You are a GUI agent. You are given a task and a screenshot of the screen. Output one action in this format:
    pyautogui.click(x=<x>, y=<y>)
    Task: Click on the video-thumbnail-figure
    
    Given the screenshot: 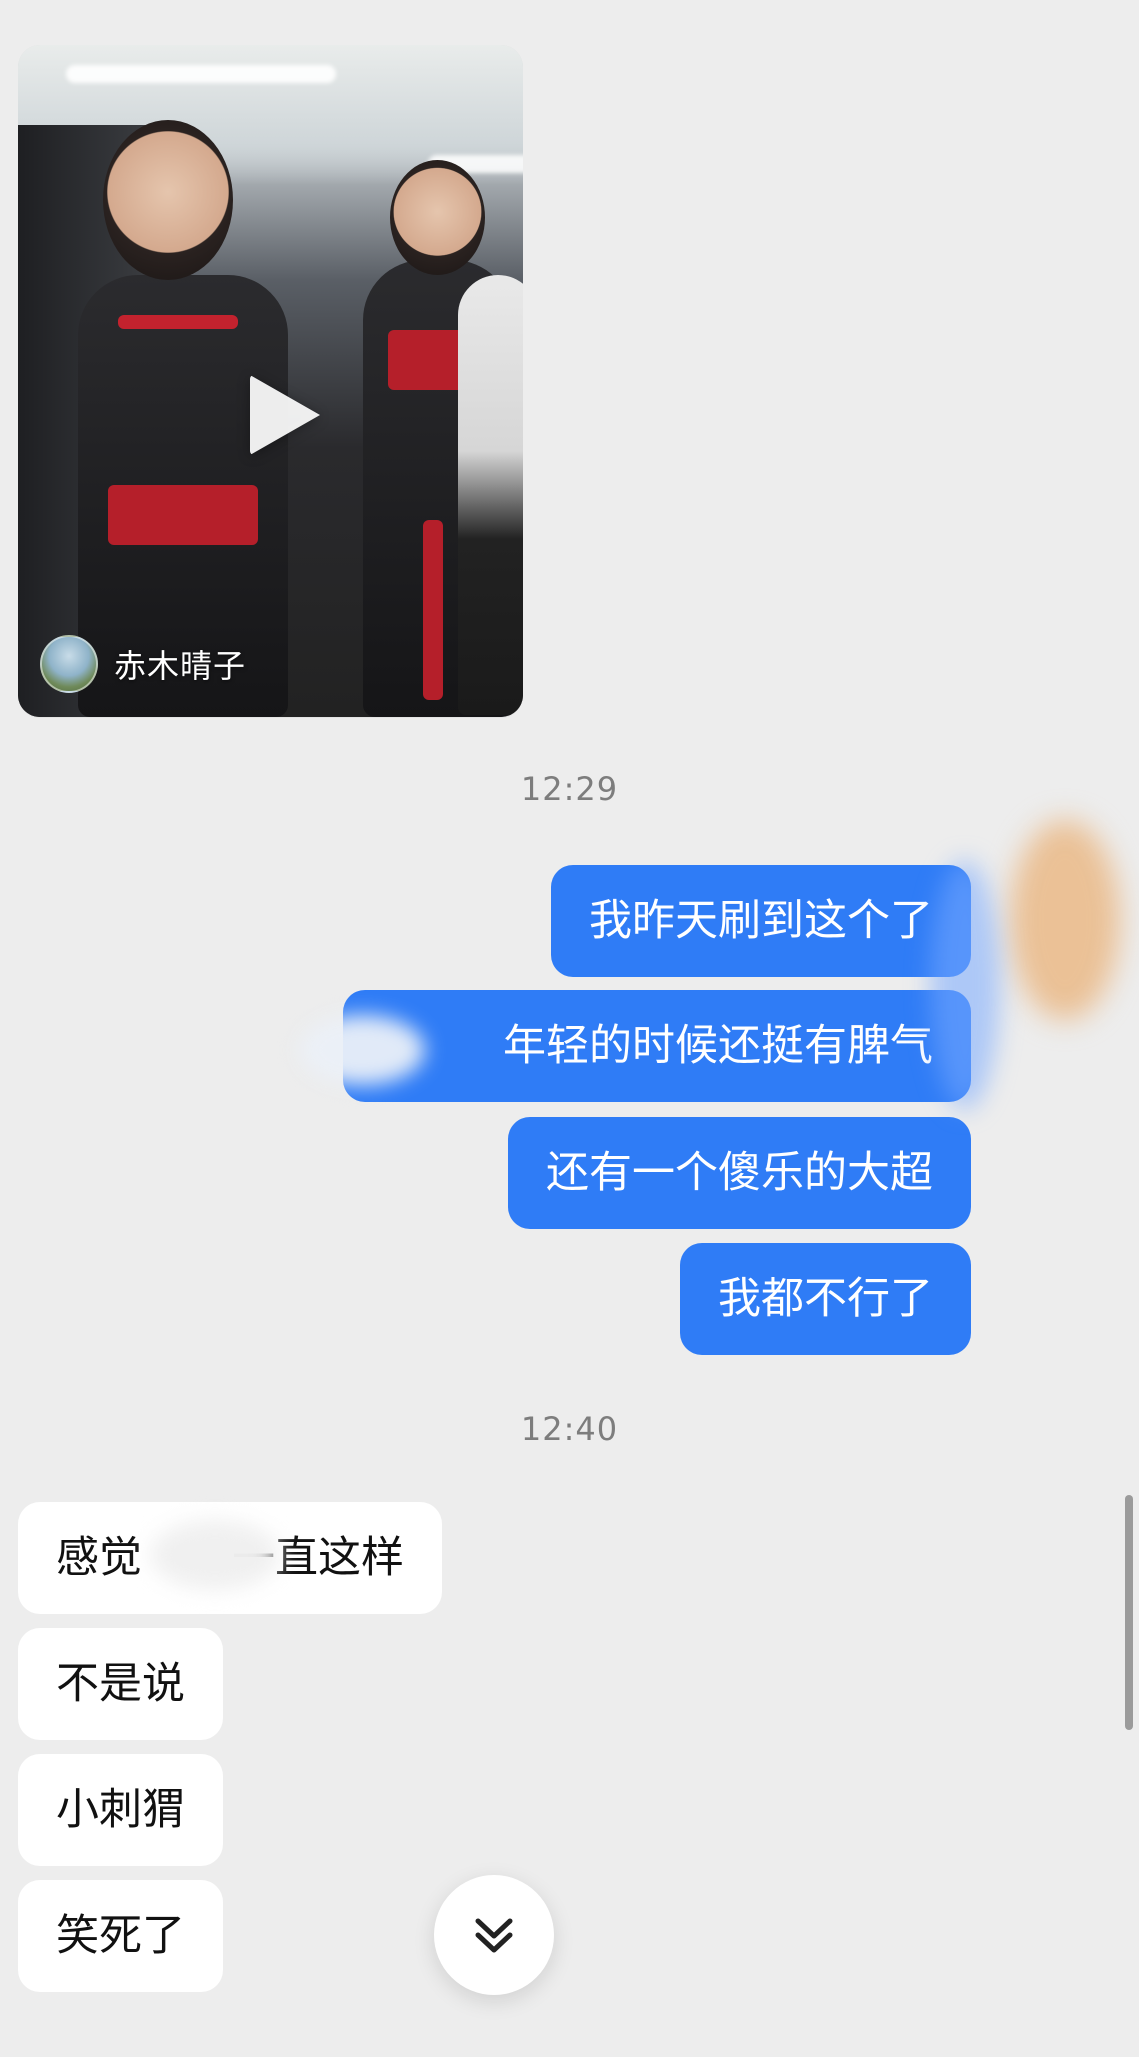 What is the action you would take?
    pyautogui.click(x=490, y=495)
    